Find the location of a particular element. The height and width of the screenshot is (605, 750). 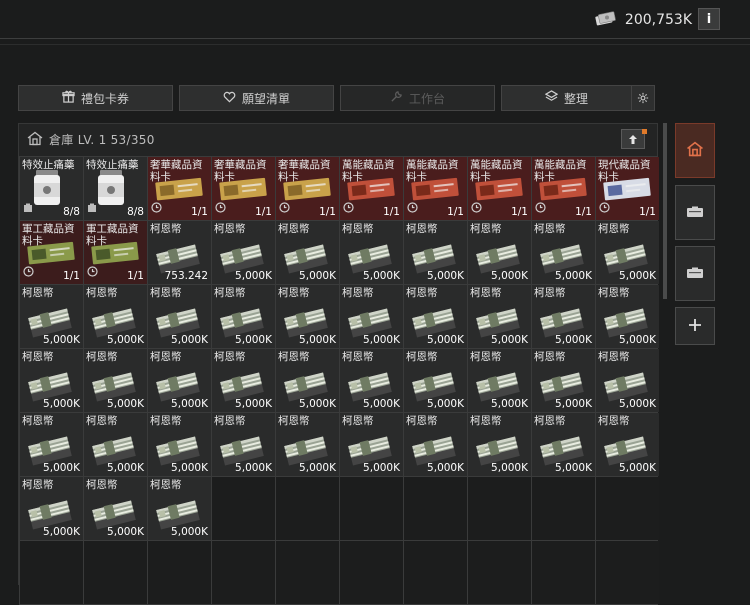

stash-header: 倉庫 LV. 1 53/350 is located at coordinates (338, 139).